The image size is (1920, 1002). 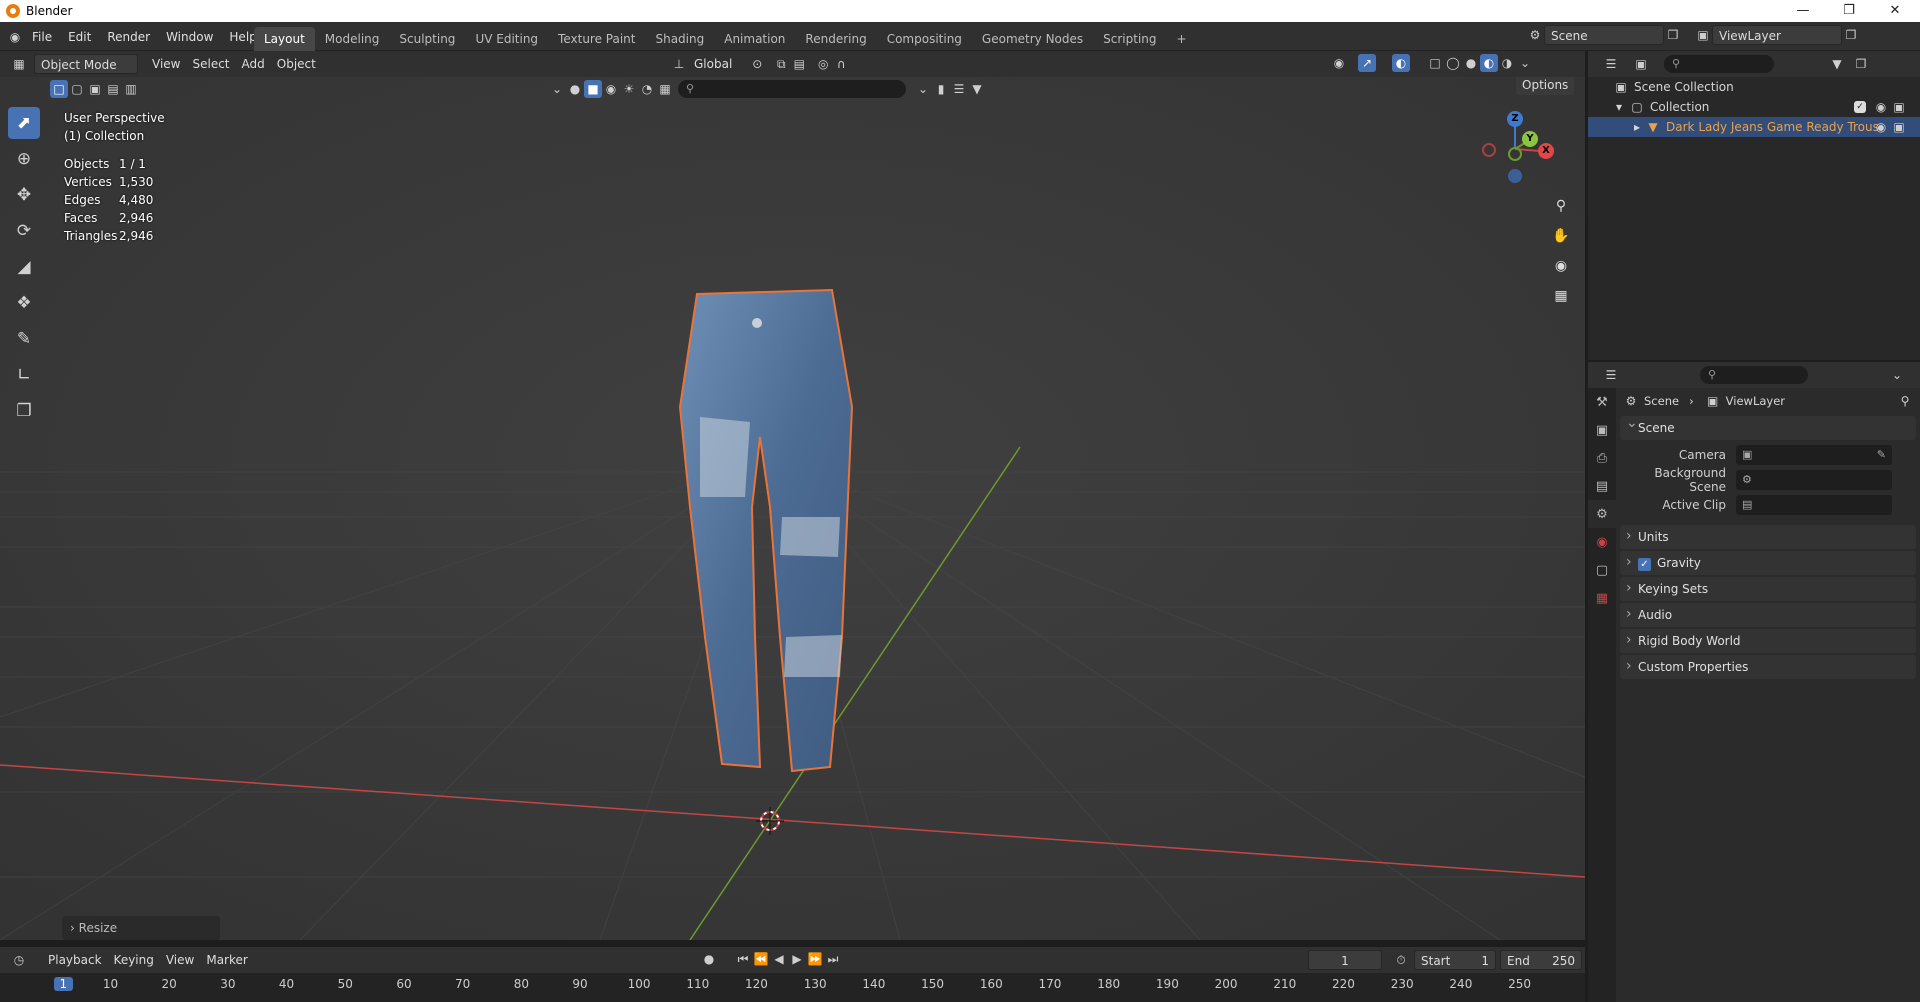 What do you see at coordinates (799, 64) in the screenshot?
I see `snap-target-icon: ▤` at bounding box center [799, 64].